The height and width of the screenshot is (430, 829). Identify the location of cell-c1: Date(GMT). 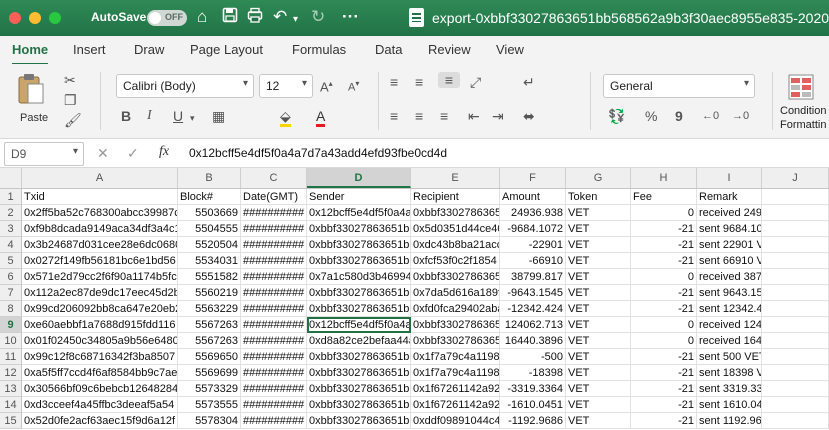
(274, 197).